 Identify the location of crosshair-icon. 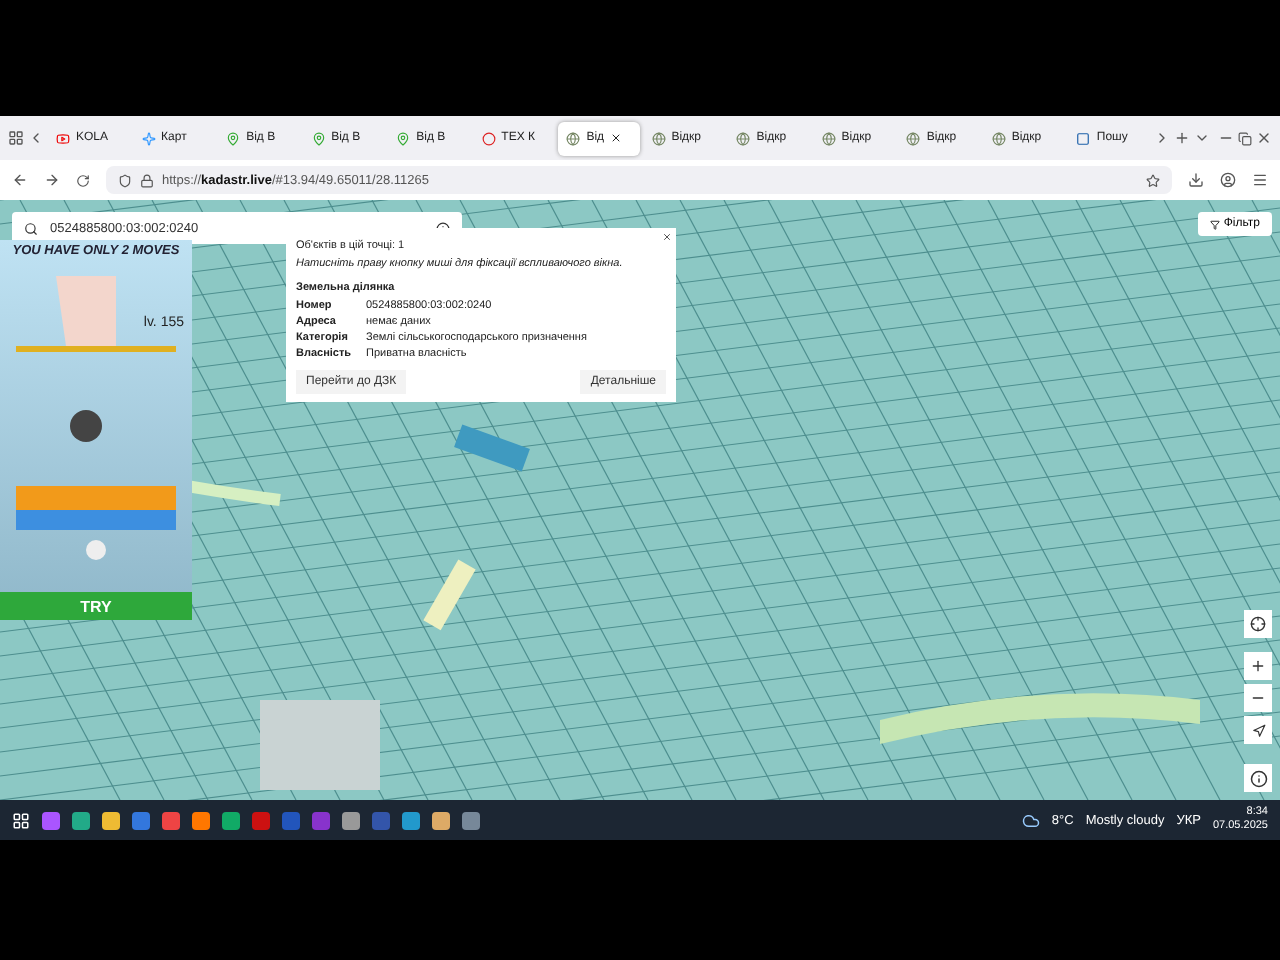
(1258, 624).